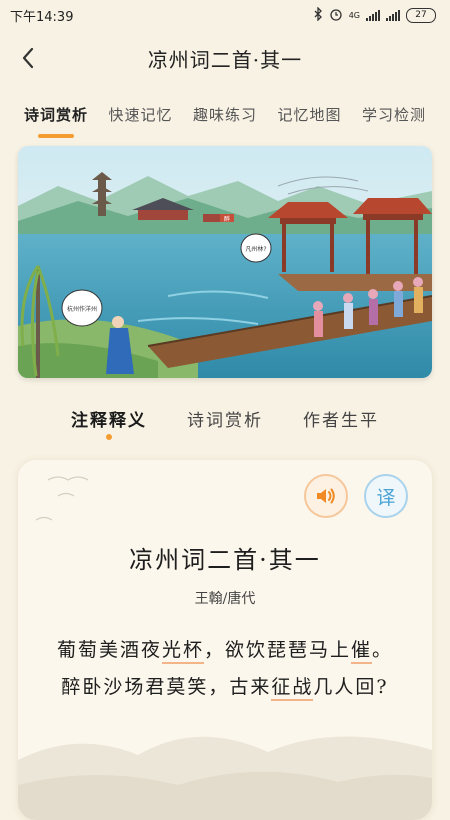 The height and width of the screenshot is (820, 450). What do you see at coordinates (255, 249) in the screenshot?
I see `bubble-right-text: 凡州林?` at bounding box center [255, 249].